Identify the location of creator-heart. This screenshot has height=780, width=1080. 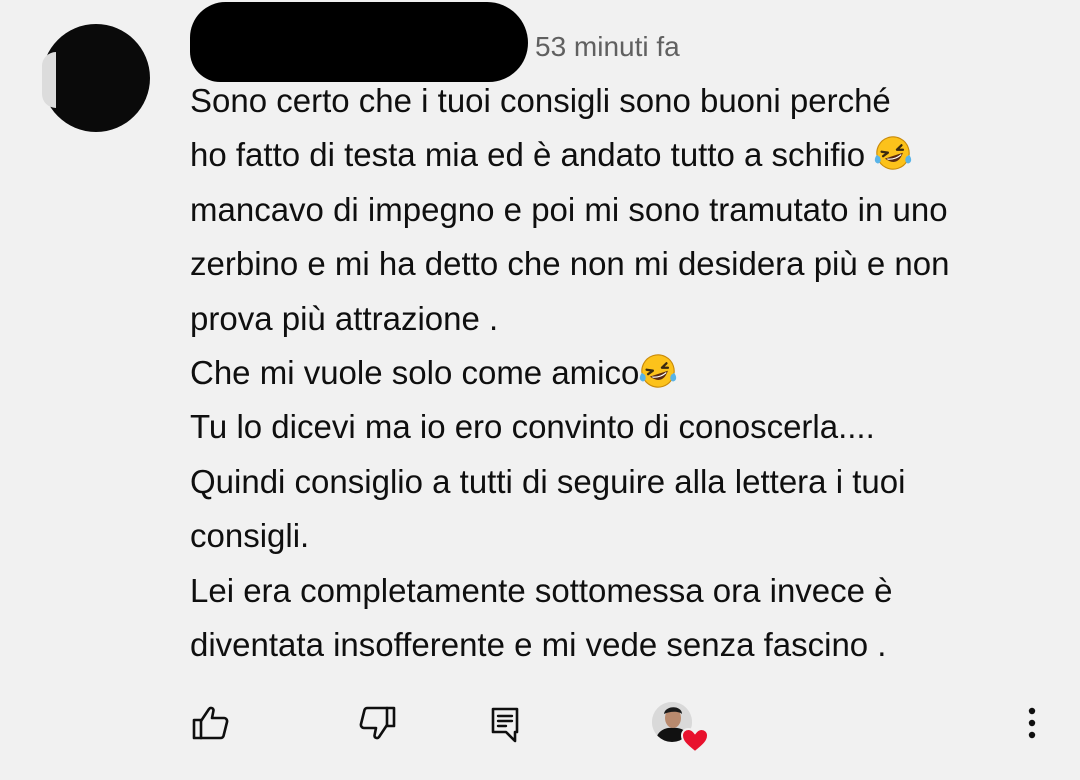
(681, 728).